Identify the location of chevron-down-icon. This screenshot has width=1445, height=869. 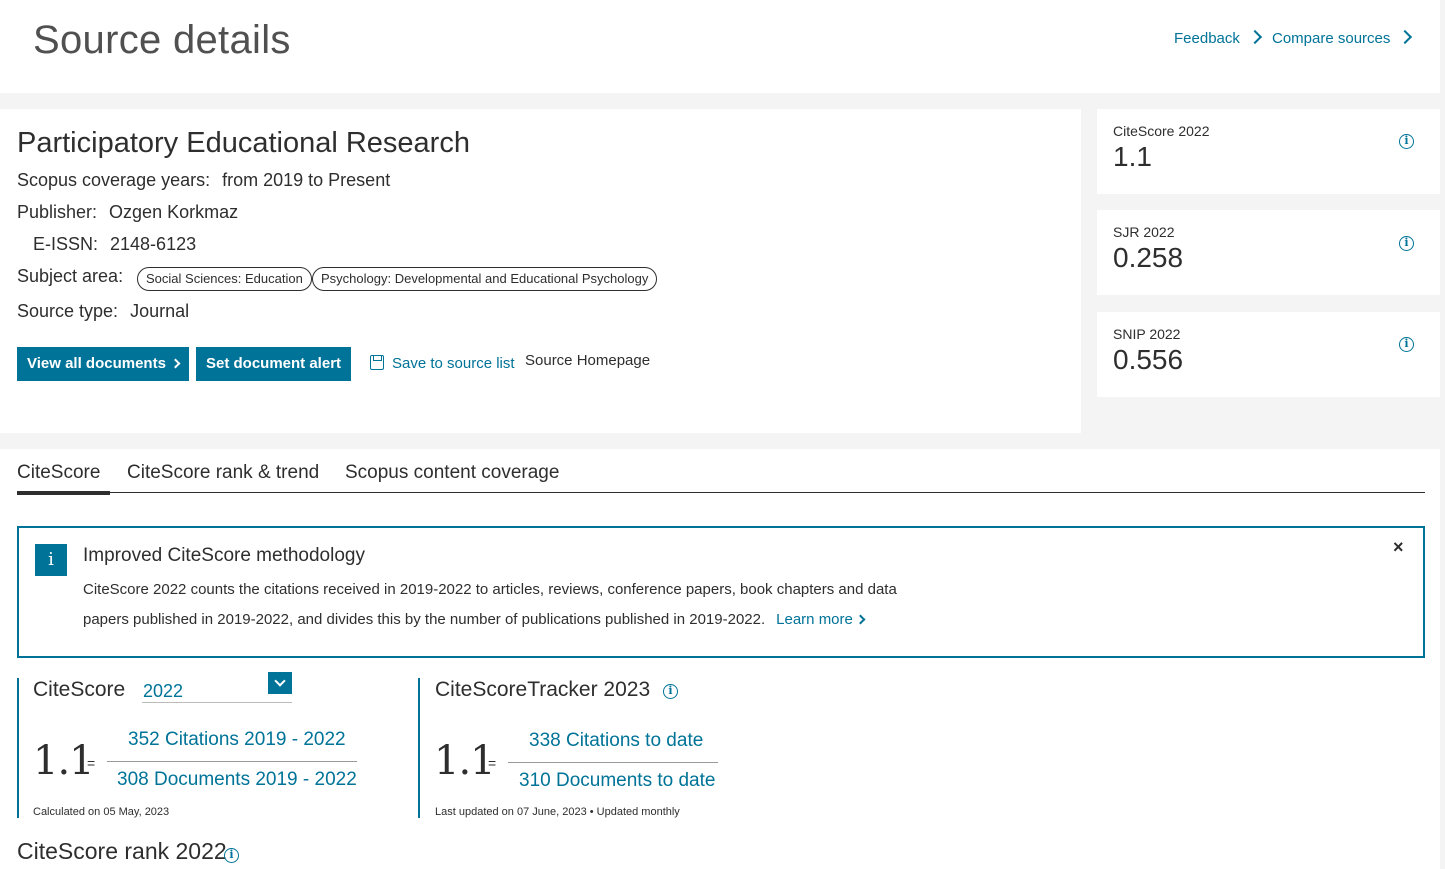
(280, 683).